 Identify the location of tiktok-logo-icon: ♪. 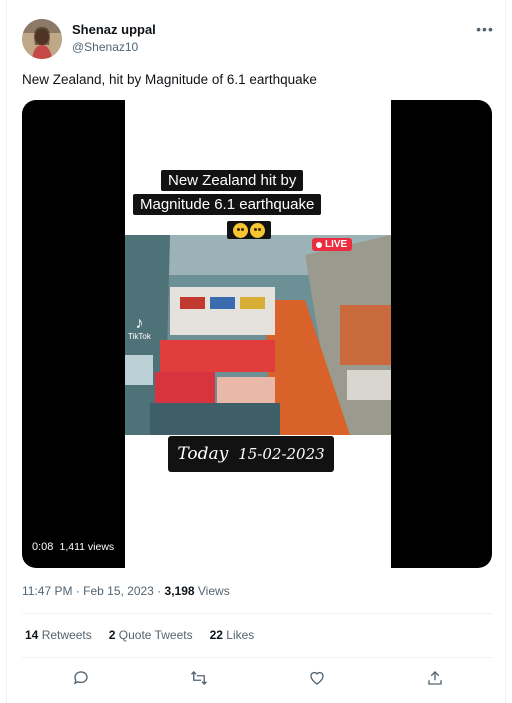
(139, 323).